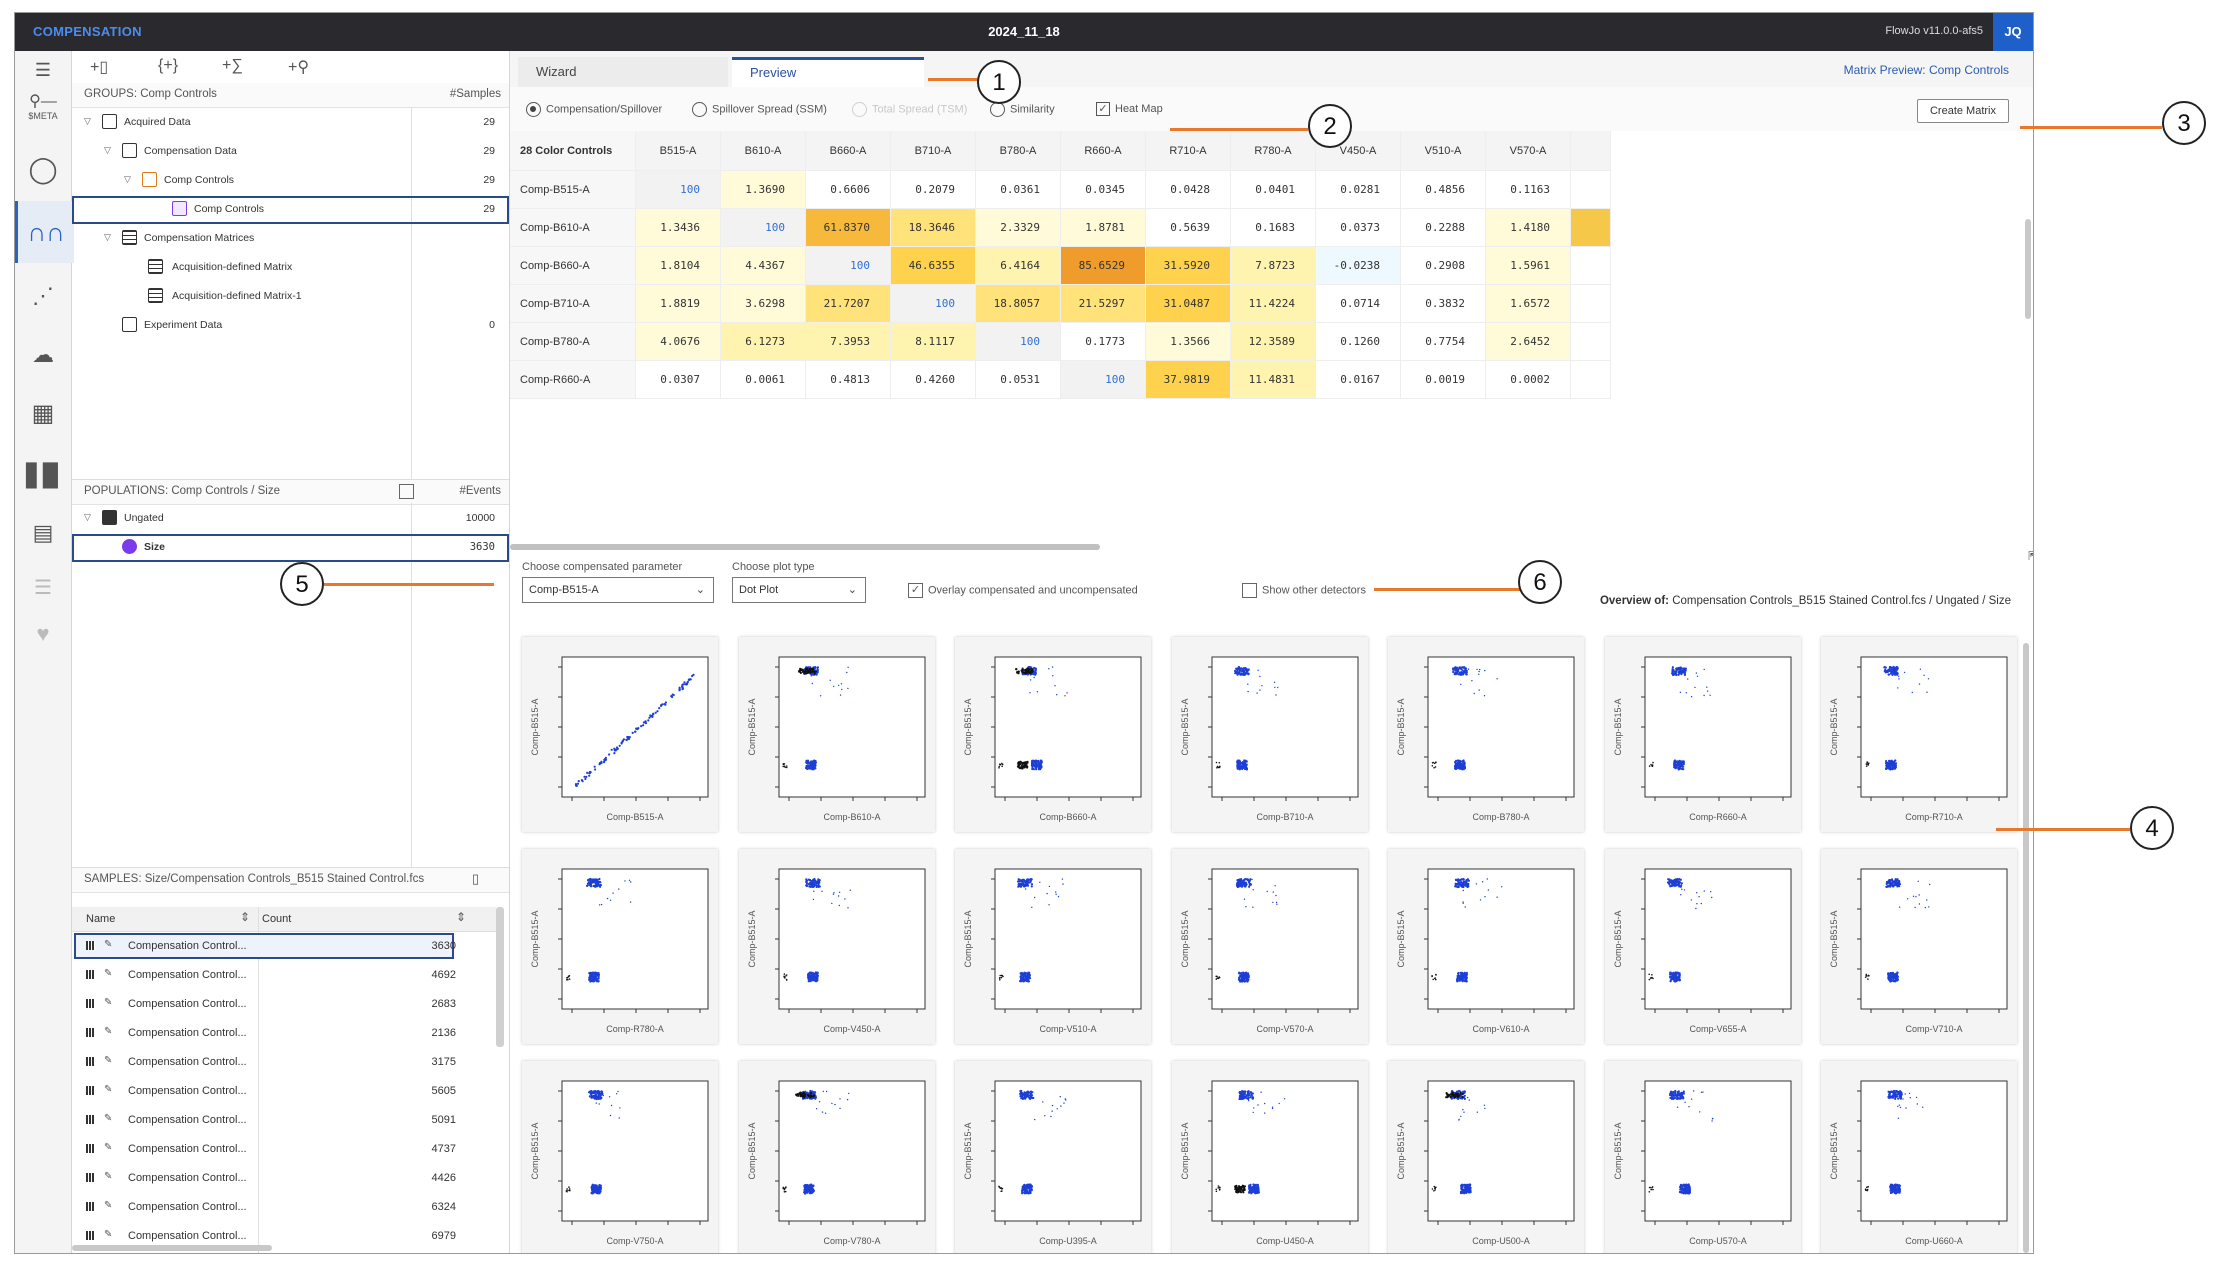  I want to click on matrix-cell: 1.3436, so click(678, 228).